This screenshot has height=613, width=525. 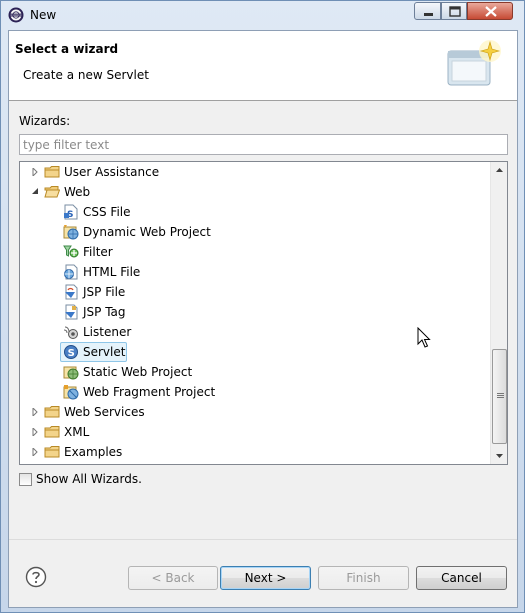 What do you see at coordinates (67, 49) in the screenshot?
I see `banner-title: Select a wizard` at bounding box center [67, 49].